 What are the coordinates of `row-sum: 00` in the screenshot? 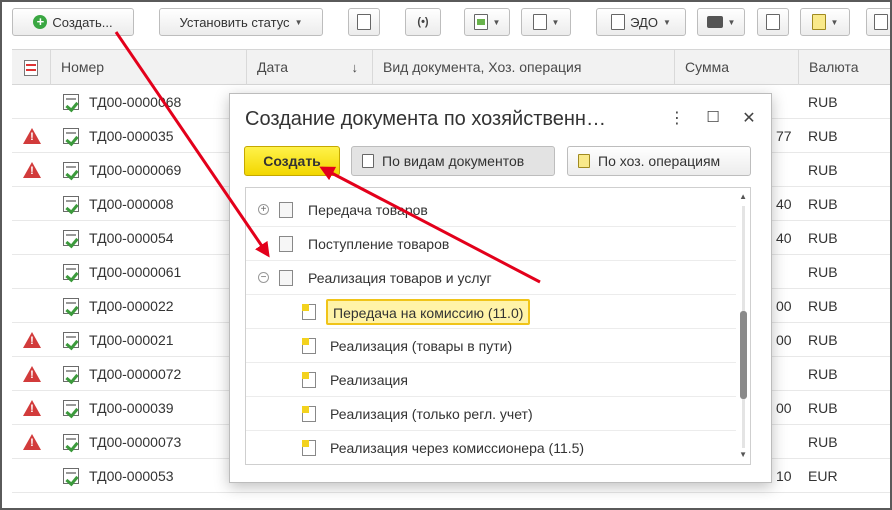 It's located at (784, 408).